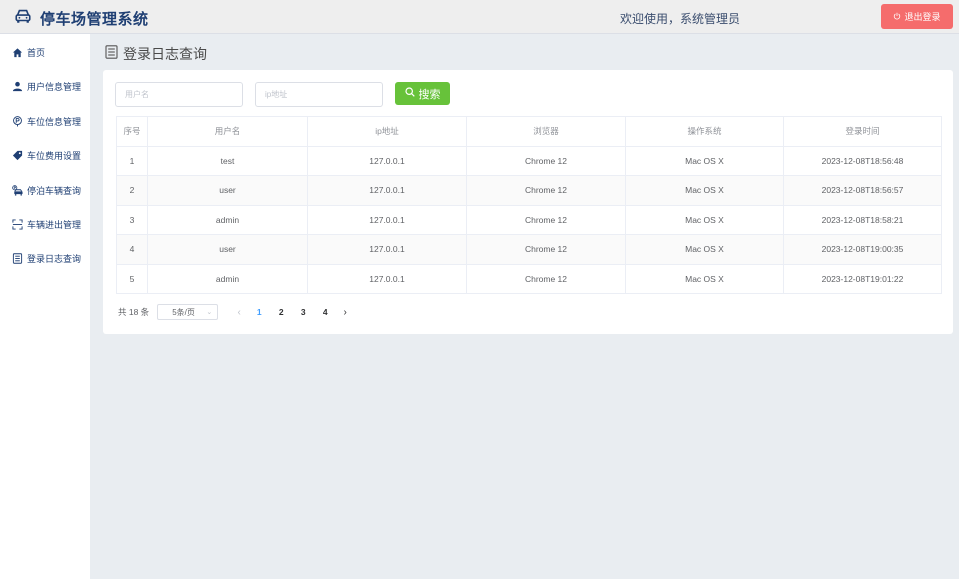 This screenshot has height=579, width=959. What do you see at coordinates (94, 19) in the screenshot?
I see `app-title: 停车场管理系统` at bounding box center [94, 19].